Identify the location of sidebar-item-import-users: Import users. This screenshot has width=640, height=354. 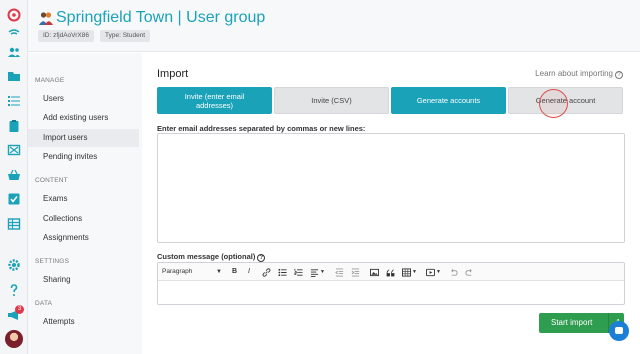
(83, 138).